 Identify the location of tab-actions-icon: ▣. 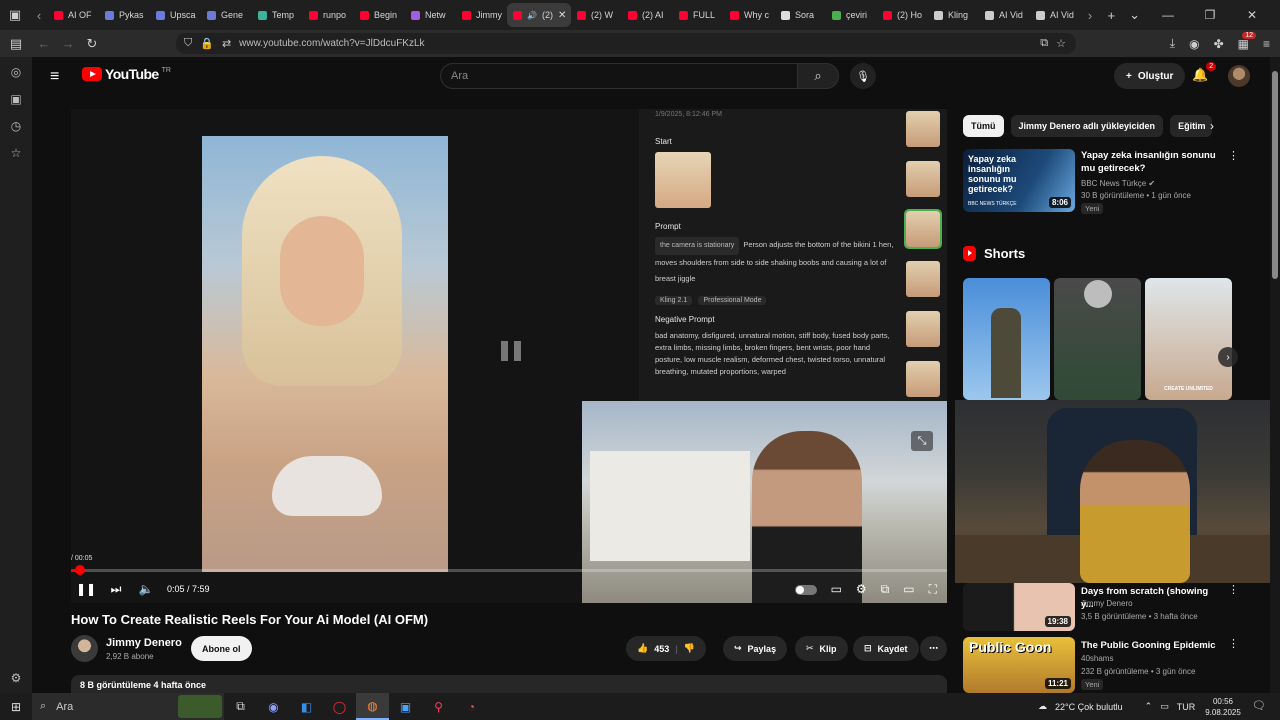
(15, 15).